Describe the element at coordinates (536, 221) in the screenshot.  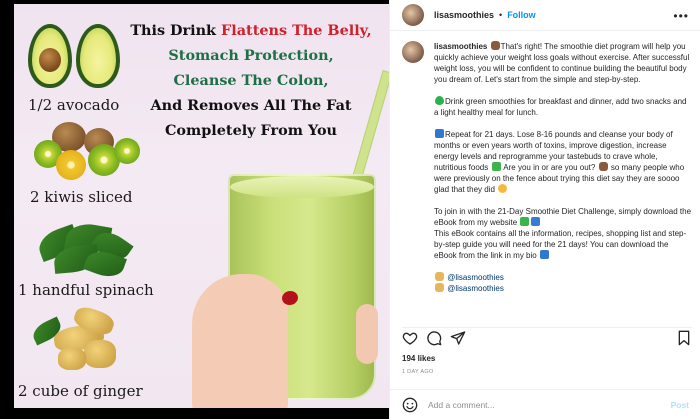
I see `mobile-phone-icon` at that location.